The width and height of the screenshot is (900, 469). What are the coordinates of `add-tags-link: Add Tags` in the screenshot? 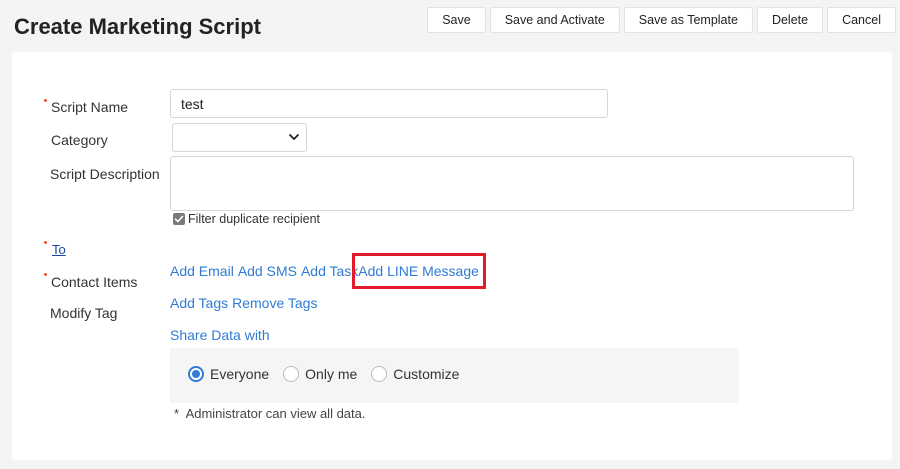 It's located at (199, 303).